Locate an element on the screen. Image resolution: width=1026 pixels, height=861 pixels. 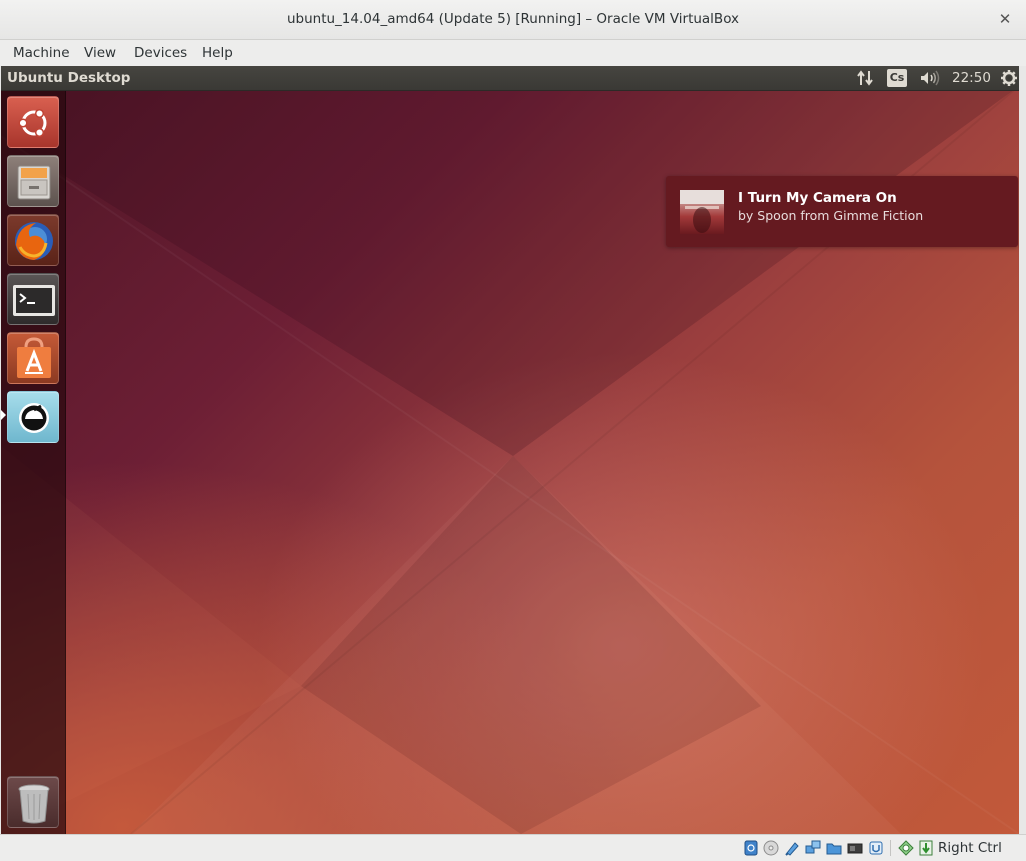
menu-help: Help is located at coordinates (217, 53).